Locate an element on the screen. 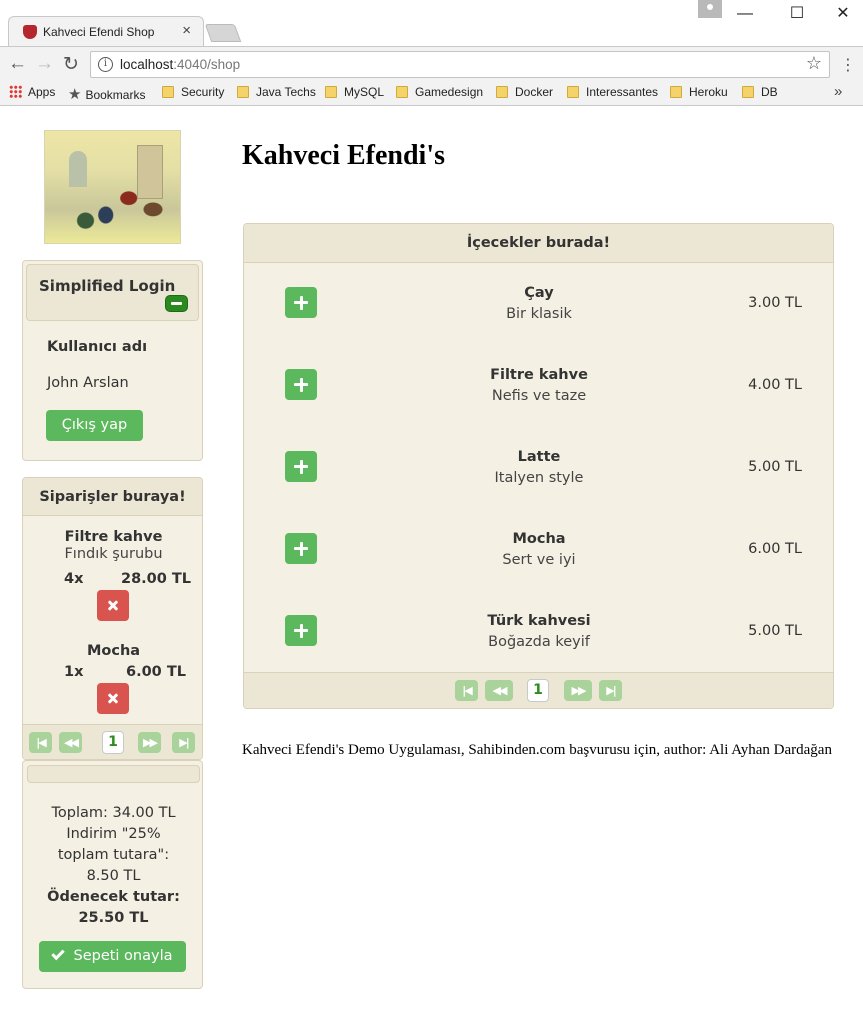 This screenshot has height=1035, width=863. shield-favicon-icon is located at coordinates (30, 32).